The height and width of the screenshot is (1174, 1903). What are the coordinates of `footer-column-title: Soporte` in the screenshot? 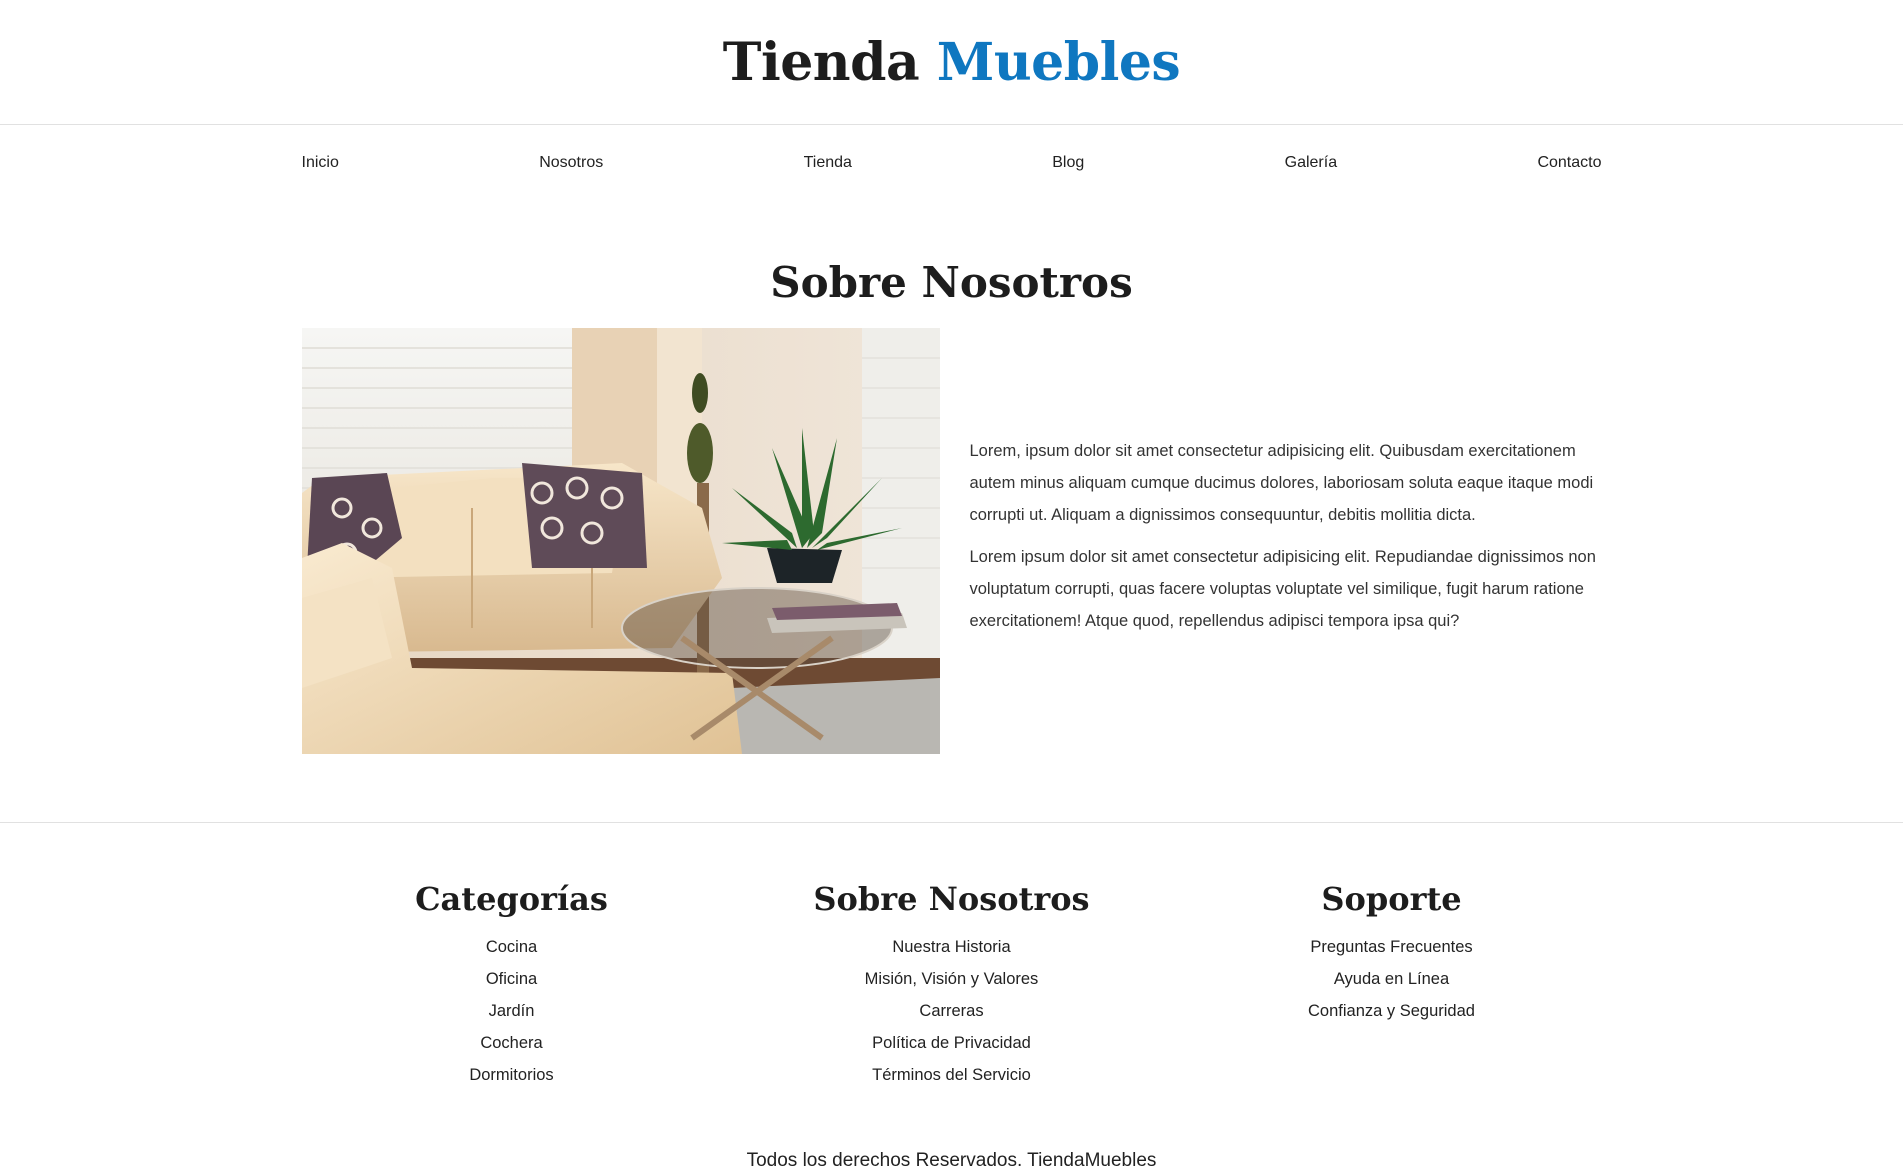 It's located at (1391, 899).